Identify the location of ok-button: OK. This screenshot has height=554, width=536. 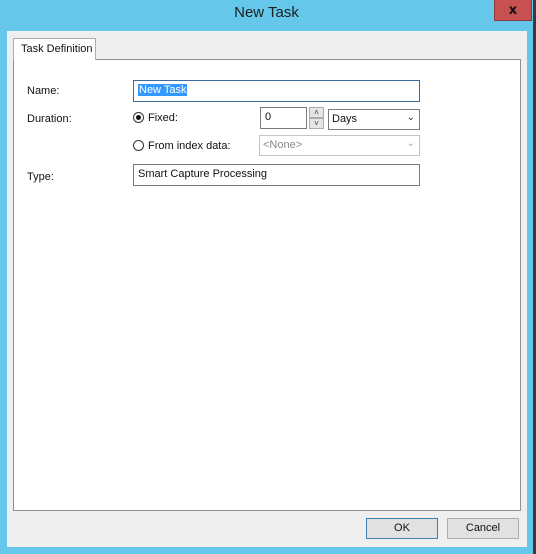
(402, 528).